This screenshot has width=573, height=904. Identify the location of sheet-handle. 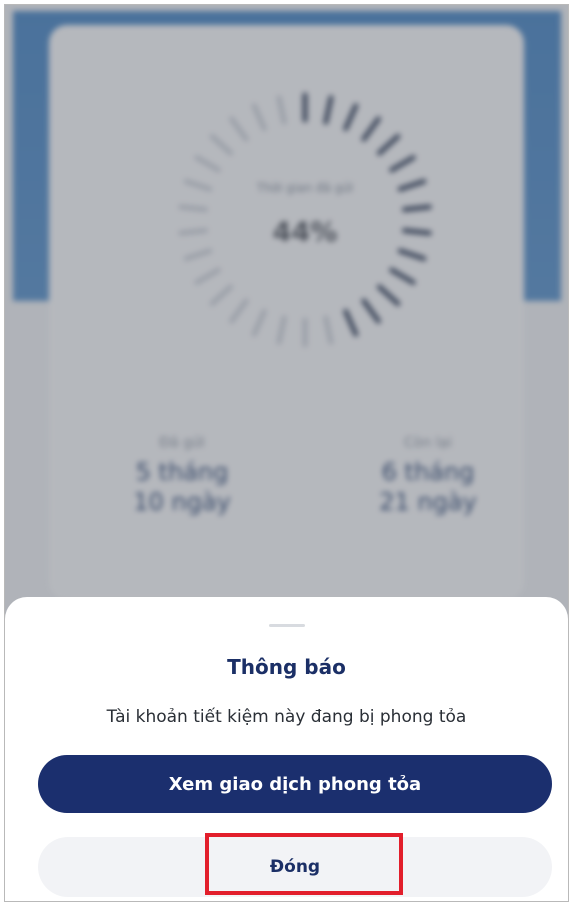
(287, 625).